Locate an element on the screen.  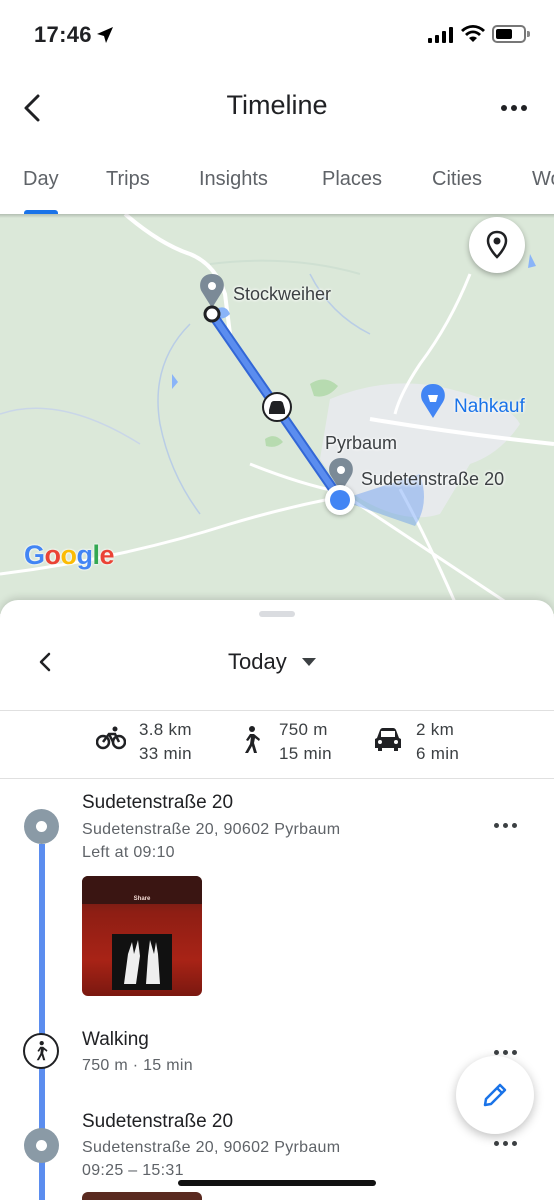
location-pin-icon is located at coordinates (497, 244).